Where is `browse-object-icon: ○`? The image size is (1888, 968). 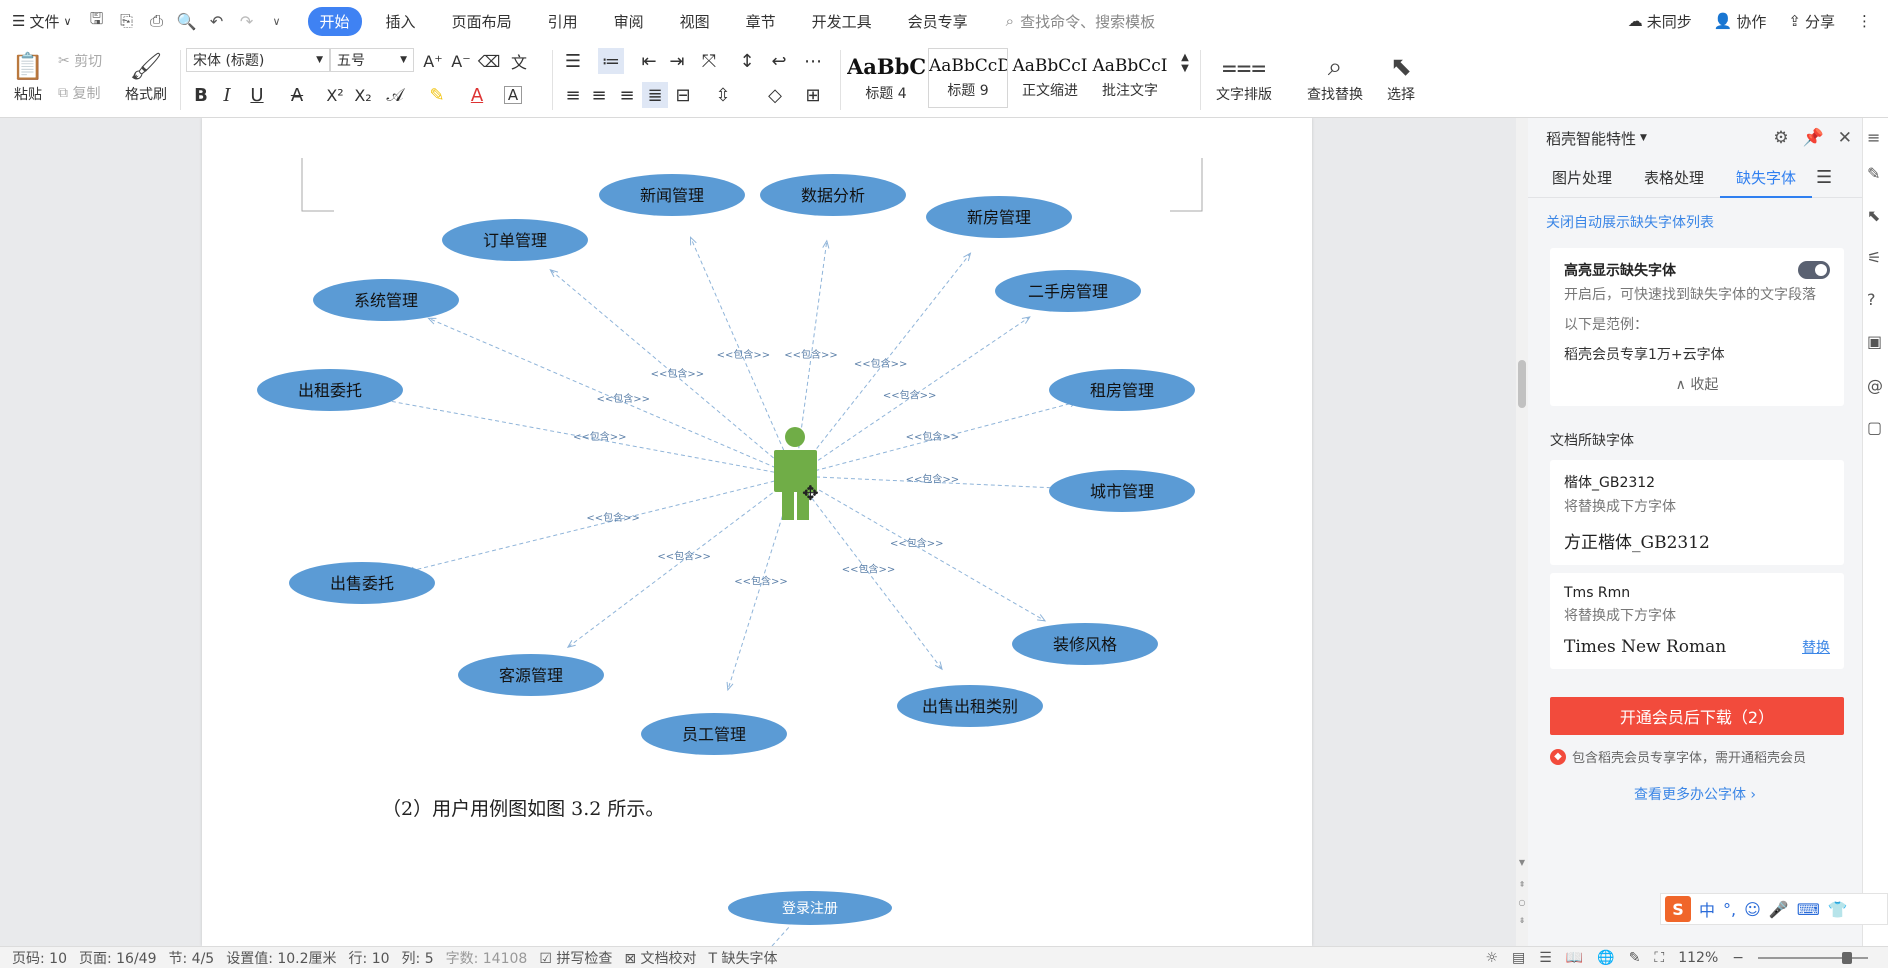 browse-object-icon: ○ is located at coordinates (1522, 902).